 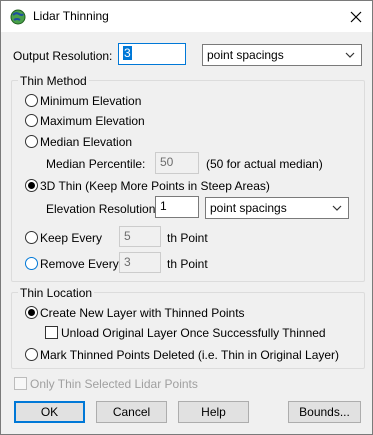 What do you see at coordinates (71, 16) in the screenshot?
I see `window-title: Lidar Thinning` at bounding box center [71, 16].